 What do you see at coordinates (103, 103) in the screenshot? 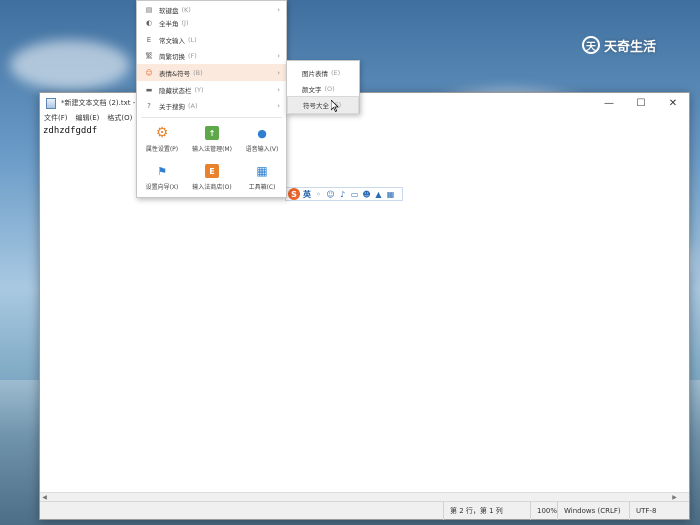
I see `window-title: *新建文本文档 (2).txt - 记` at bounding box center [103, 103].